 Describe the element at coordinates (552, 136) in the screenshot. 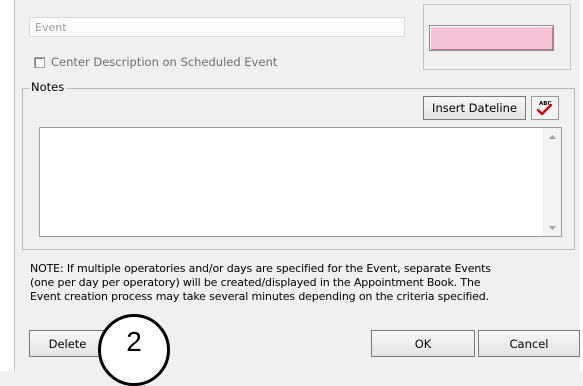

I see `scroll-up-arrow-icon` at that location.